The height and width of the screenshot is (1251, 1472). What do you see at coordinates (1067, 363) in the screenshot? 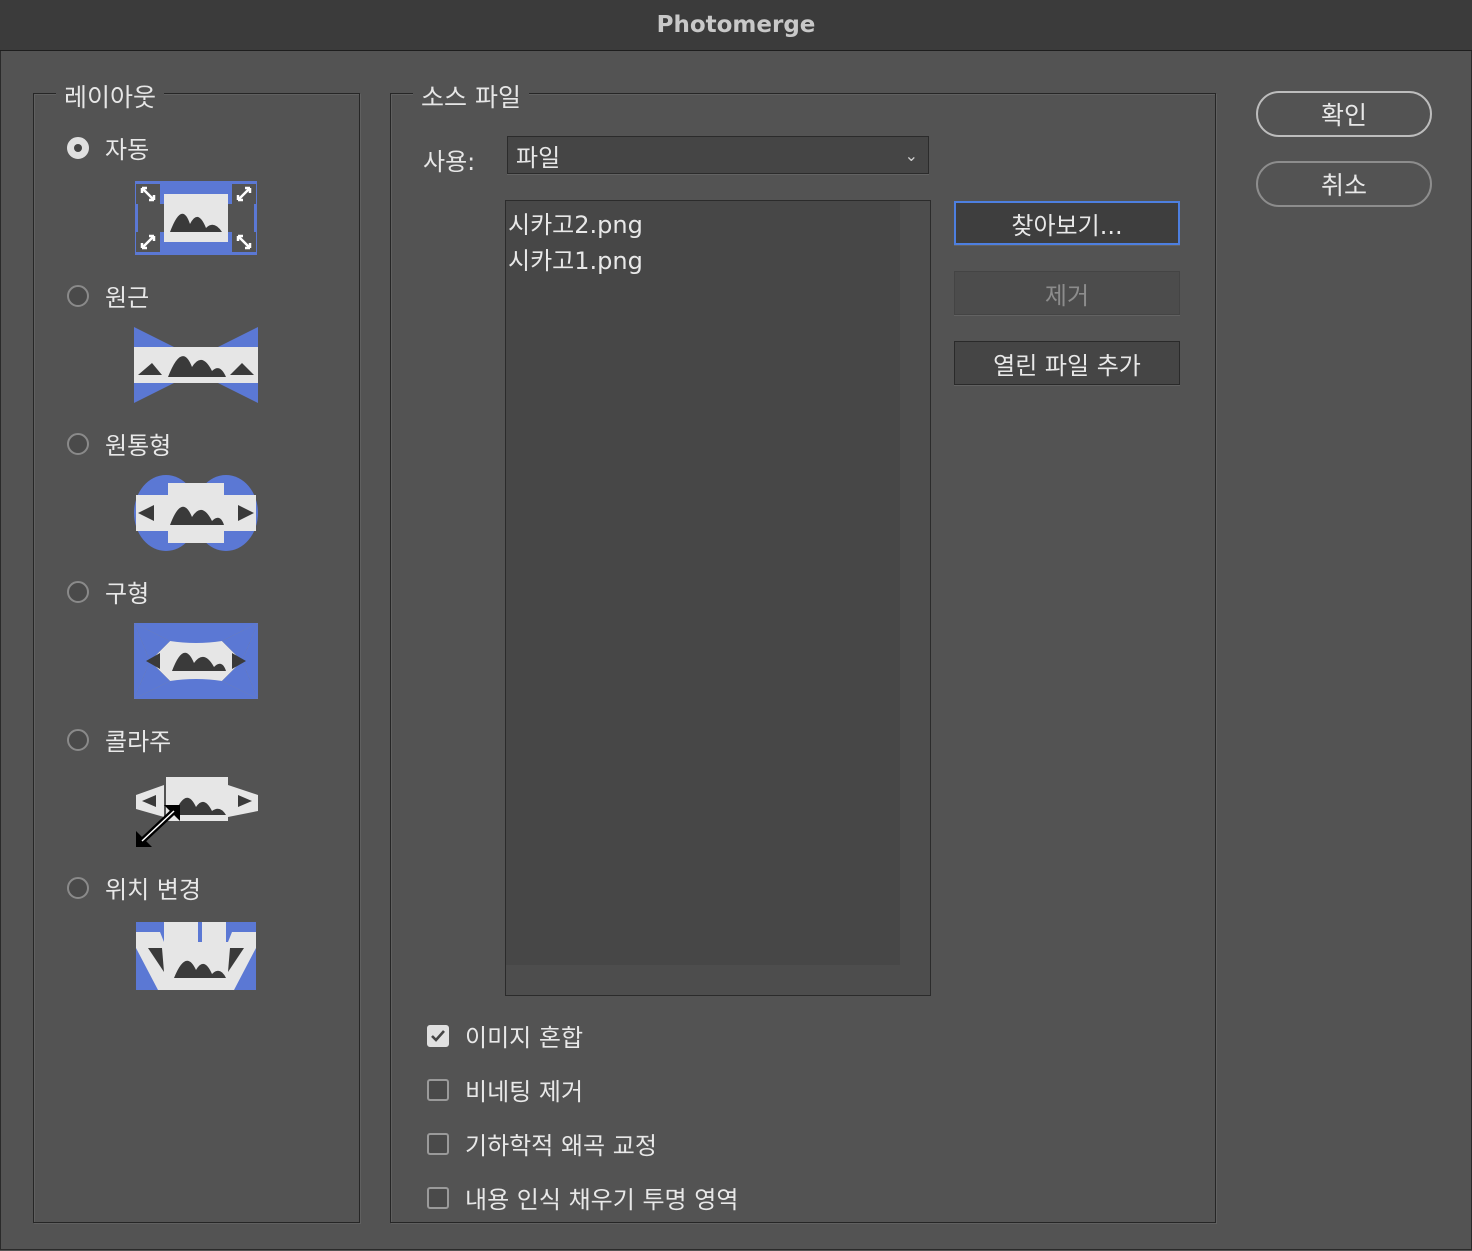
I see `add-open-files-button: 열린 파일 추가` at bounding box center [1067, 363].